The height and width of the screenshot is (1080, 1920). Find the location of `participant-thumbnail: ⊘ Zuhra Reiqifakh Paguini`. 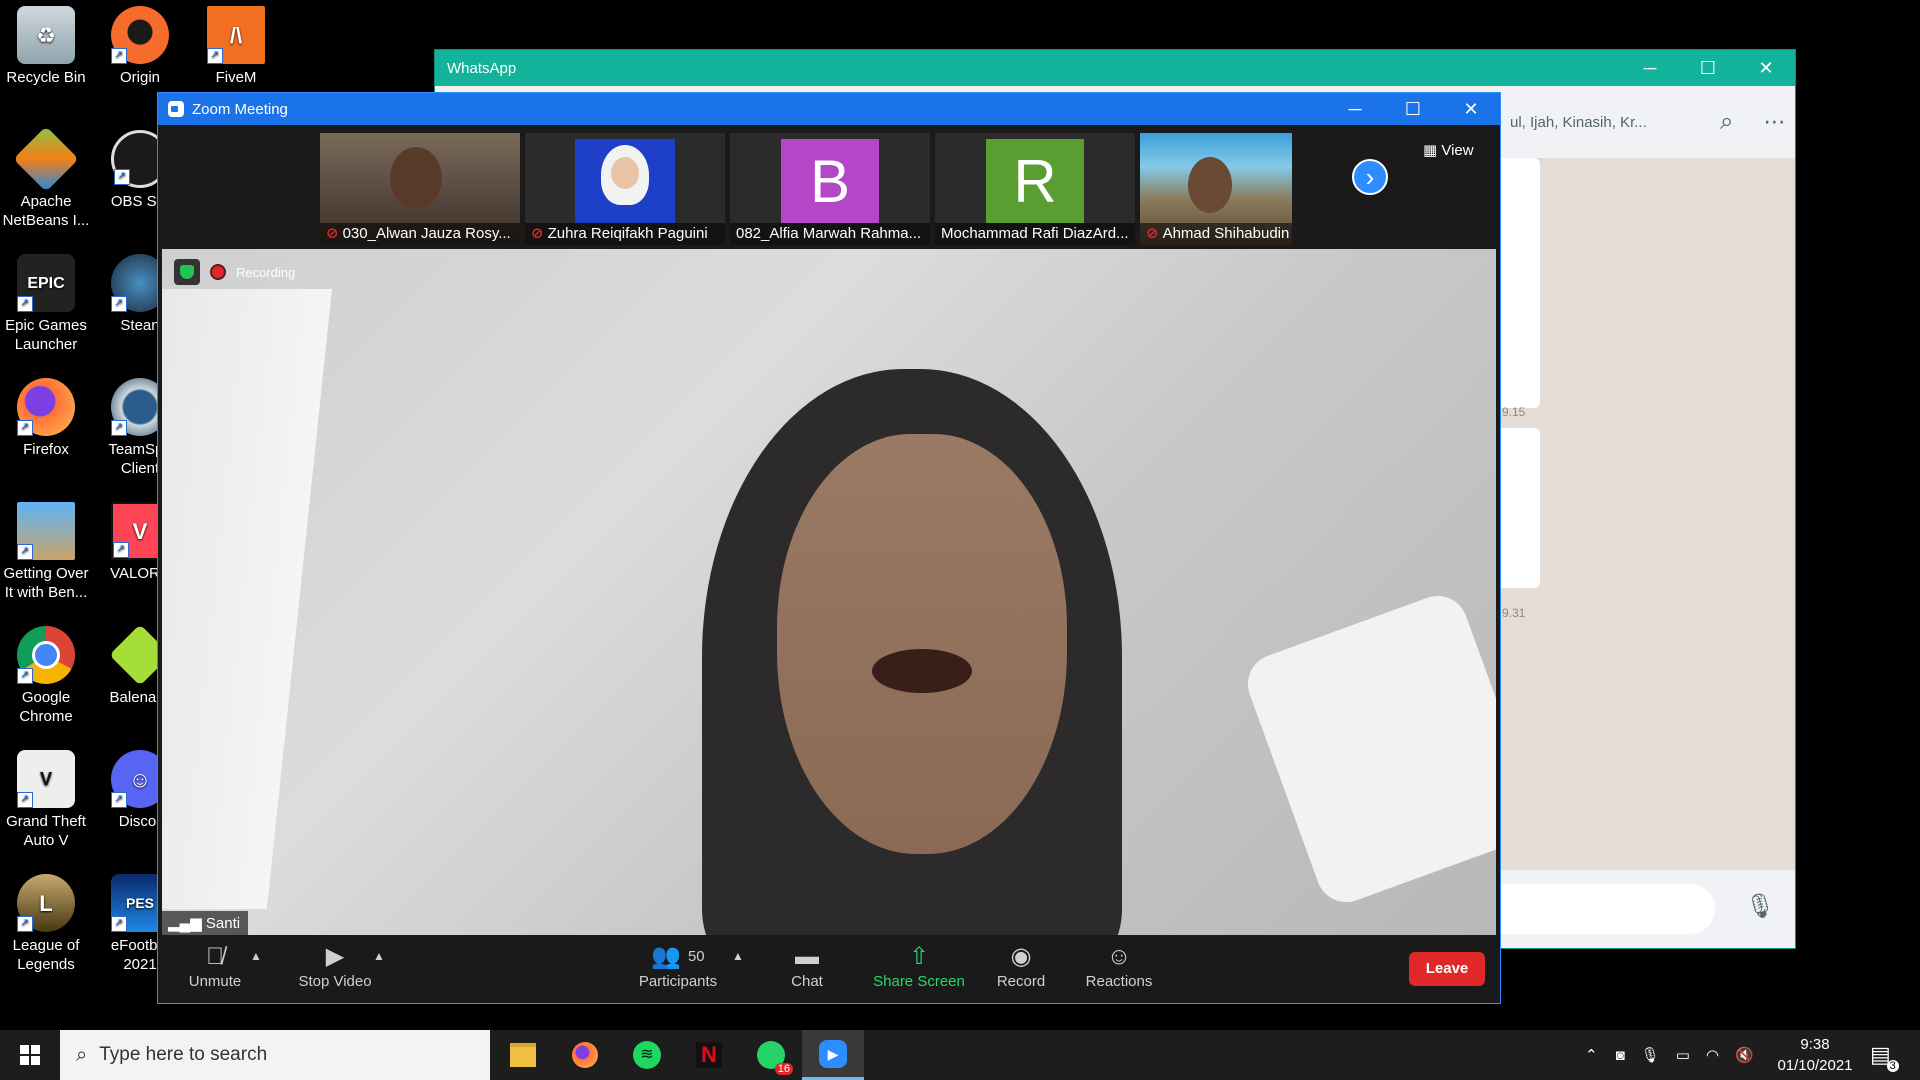

participant-thumbnail: ⊘ Zuhra Reiqifakh Paguini is located at coordinates (625, 189).